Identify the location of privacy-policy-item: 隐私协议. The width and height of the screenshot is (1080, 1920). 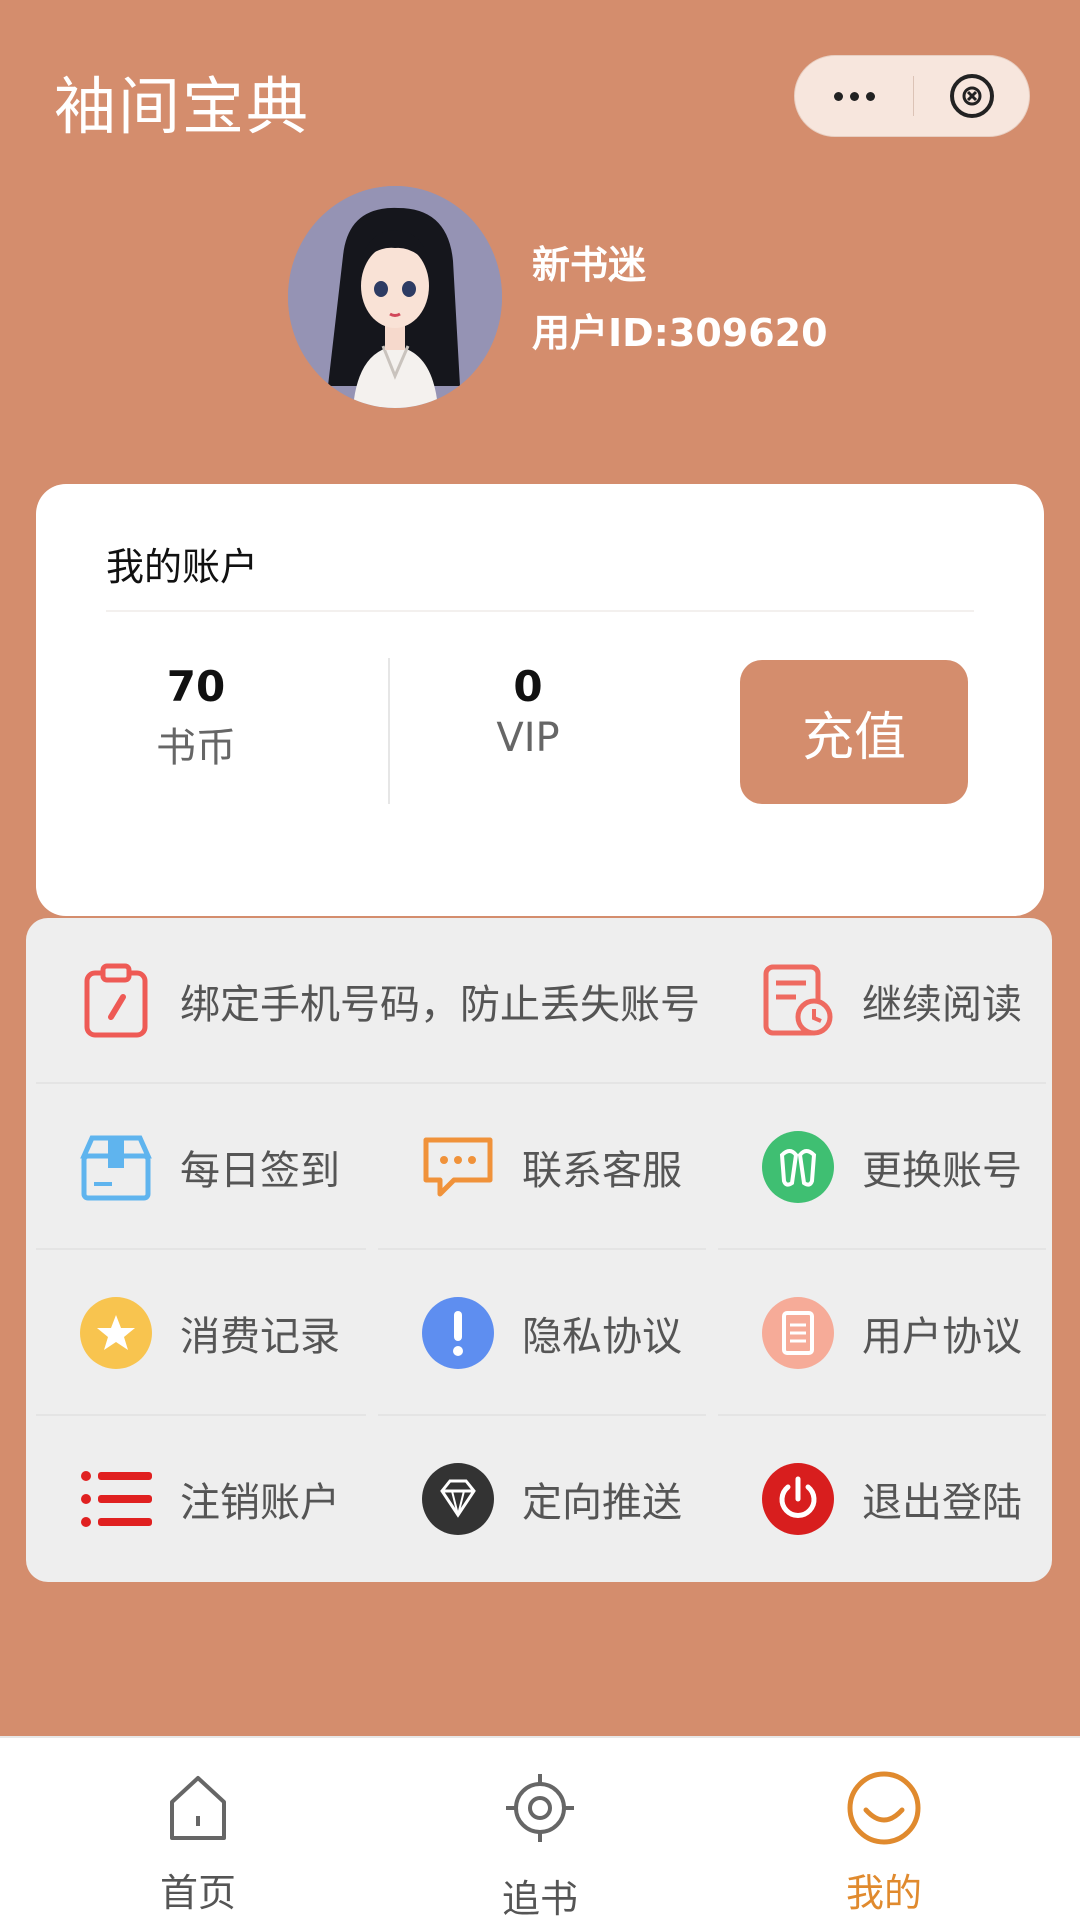
(550, 1333).